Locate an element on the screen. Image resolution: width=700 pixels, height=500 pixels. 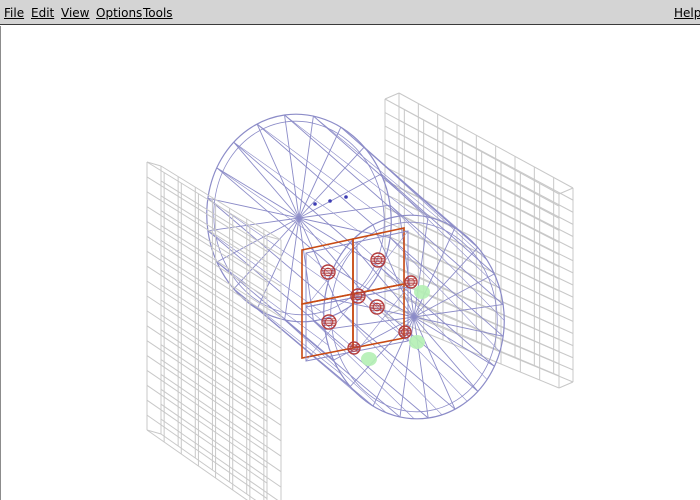
menu-tools: Tools is located at coordinates (158, 13).